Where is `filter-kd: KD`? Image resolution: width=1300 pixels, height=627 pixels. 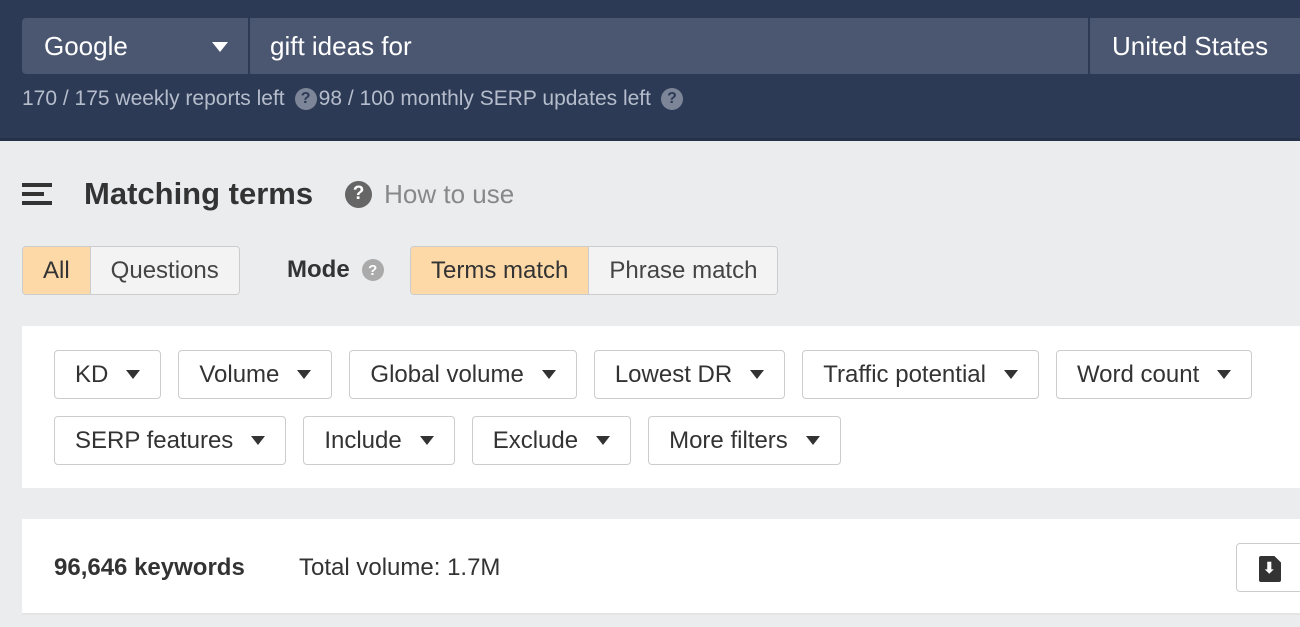 filter-kd: KD is located at coordinates (108, 374).